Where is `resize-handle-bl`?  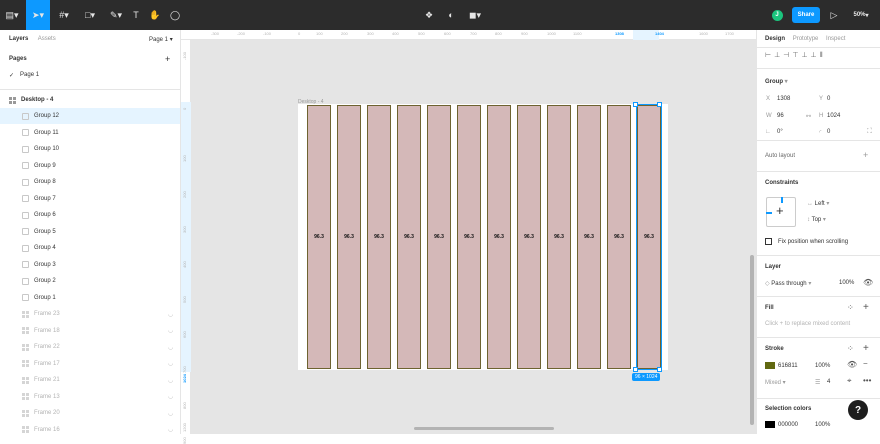 resize-handle-bl is located at coordinates (635, 369).